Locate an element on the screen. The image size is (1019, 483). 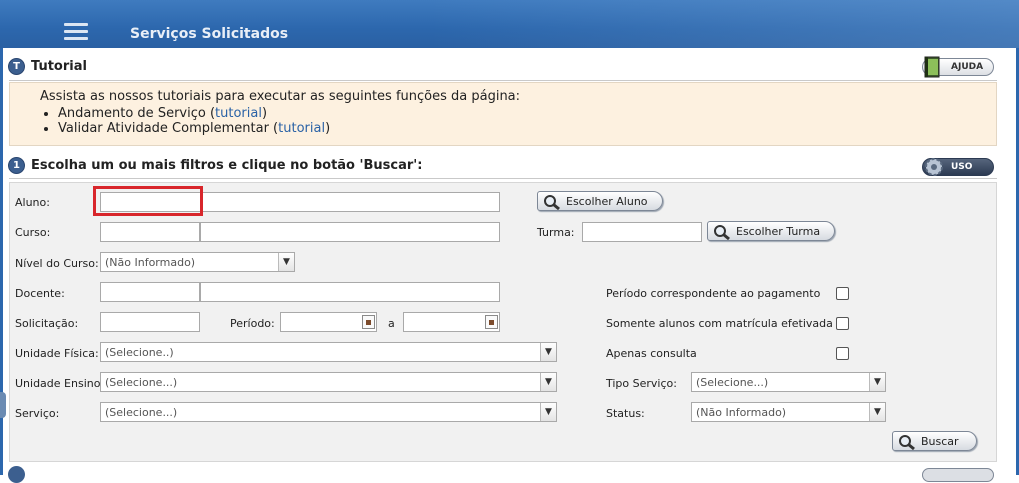
unidade-fisica-value: (Selecione..) is located at coordinates (139, 352).